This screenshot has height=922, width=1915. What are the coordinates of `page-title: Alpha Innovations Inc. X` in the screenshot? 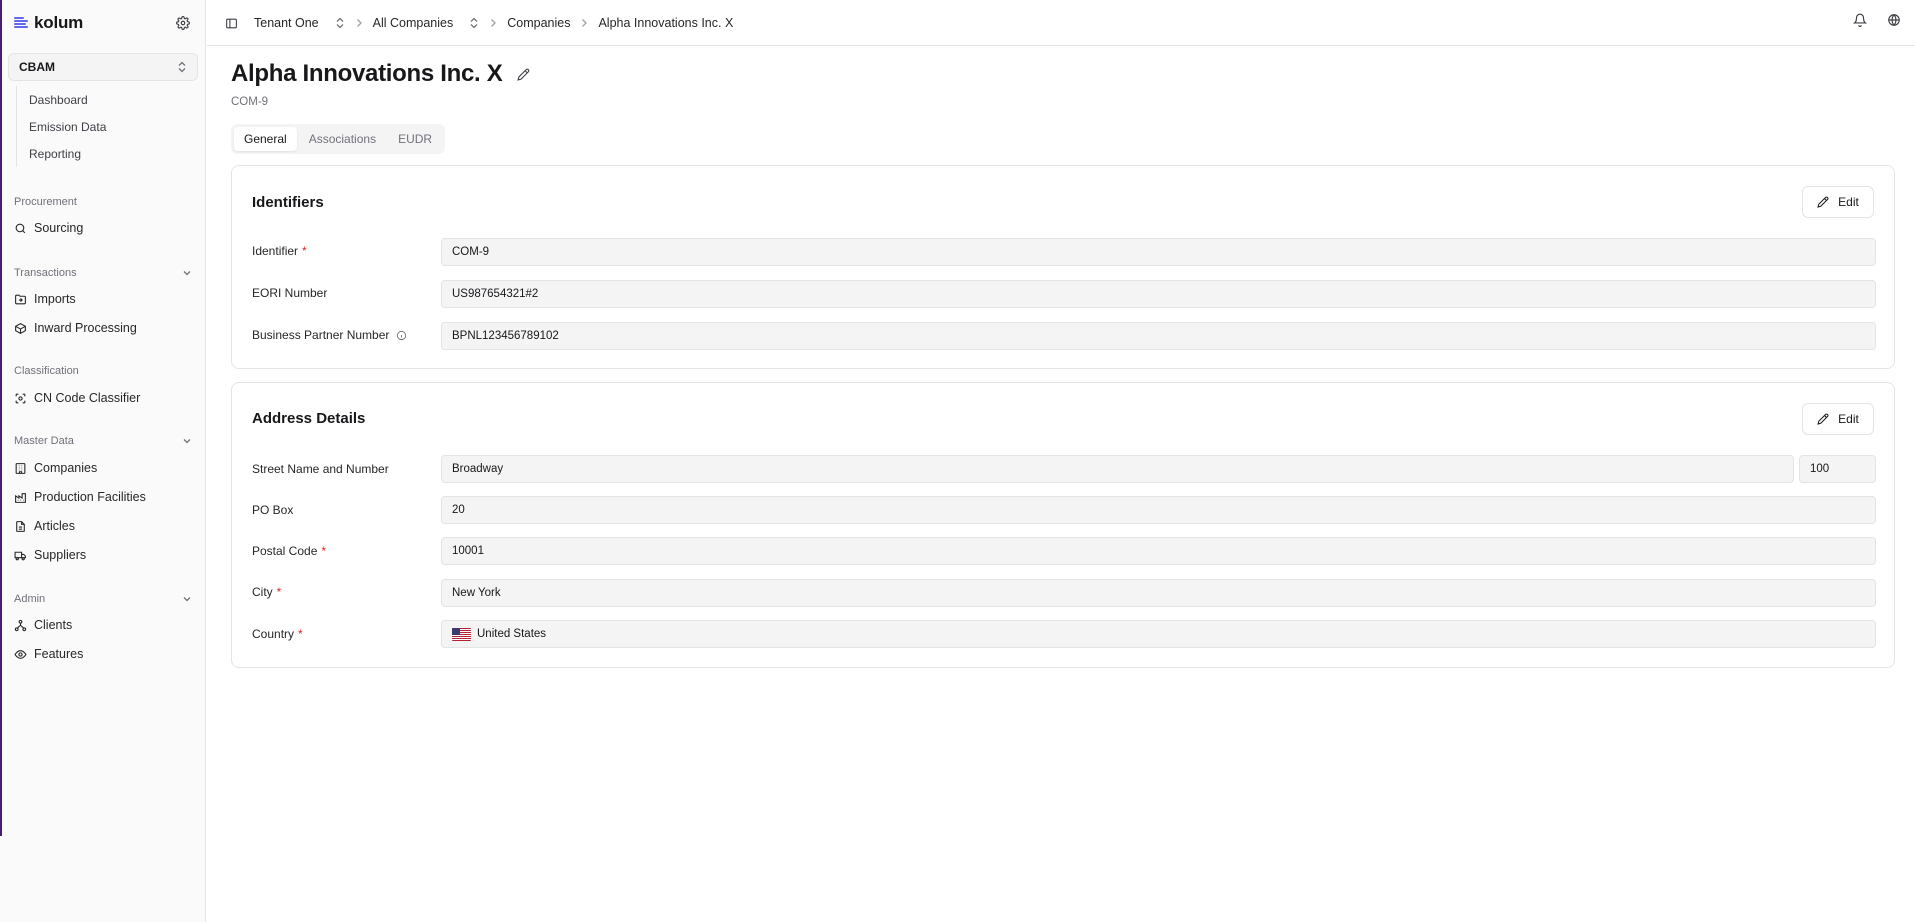 It's located at (367, 73).